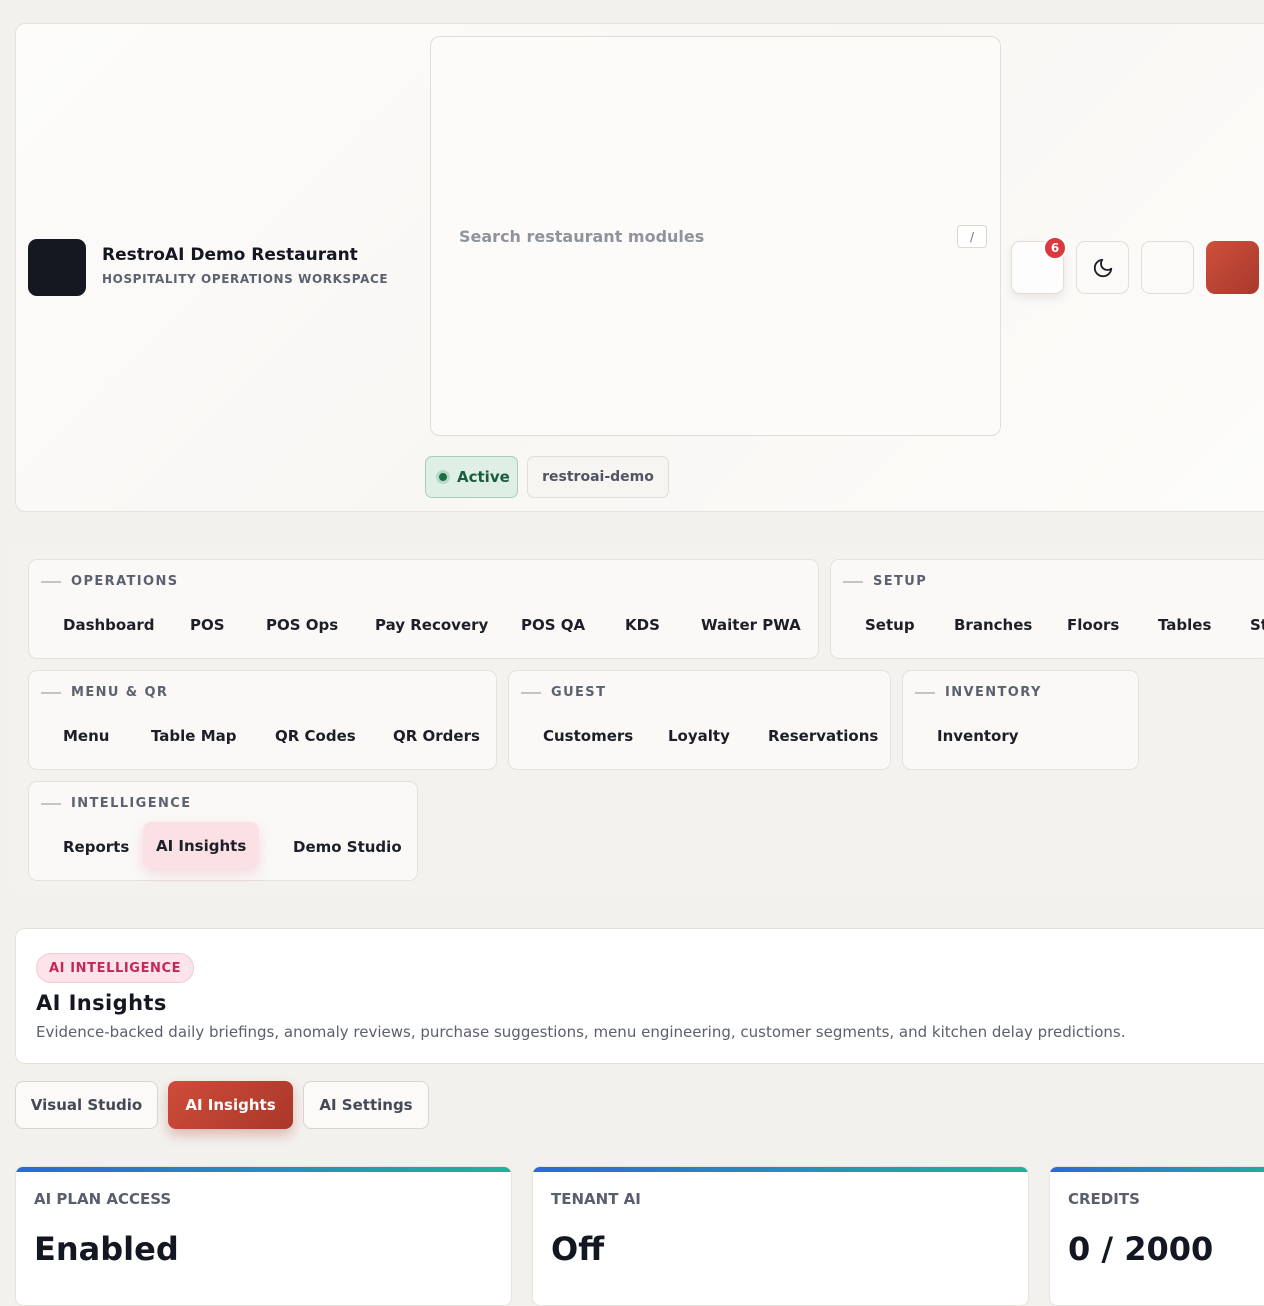  I want to click on section-eyebrow-badge: AI INTELLIGENCE, so click(115, 968).